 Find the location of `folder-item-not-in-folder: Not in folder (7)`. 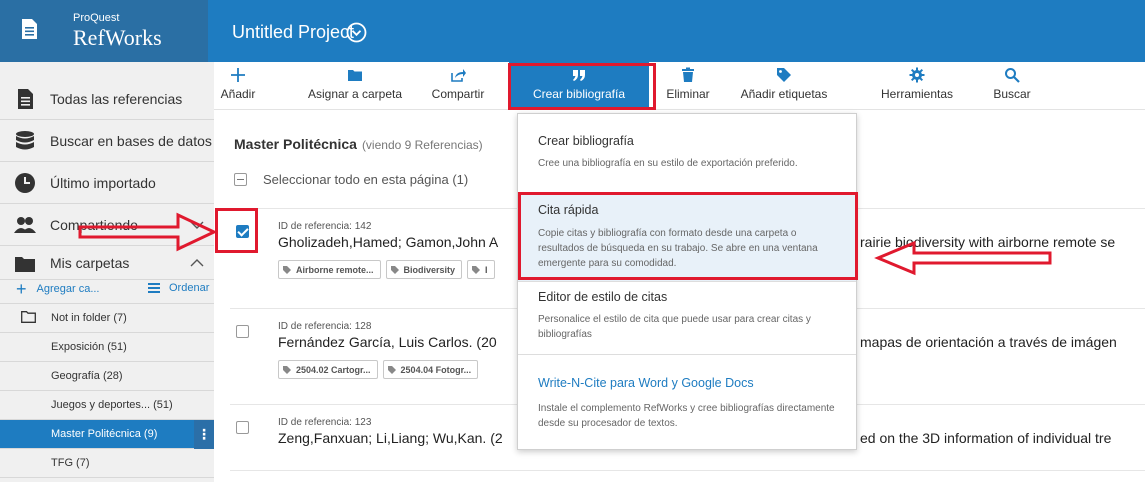

folder-item-not-in-folder: Not in folder (7) is located at coordinates (107, 318).